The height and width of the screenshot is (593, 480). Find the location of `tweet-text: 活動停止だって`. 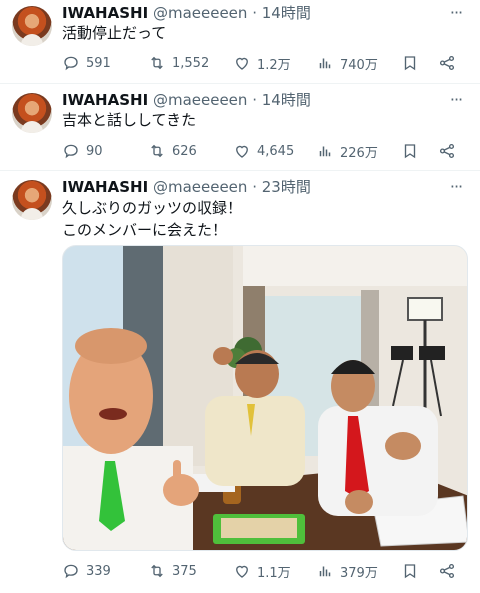

tweet-text: 活動停止だって is located at coordinates (114, 33).